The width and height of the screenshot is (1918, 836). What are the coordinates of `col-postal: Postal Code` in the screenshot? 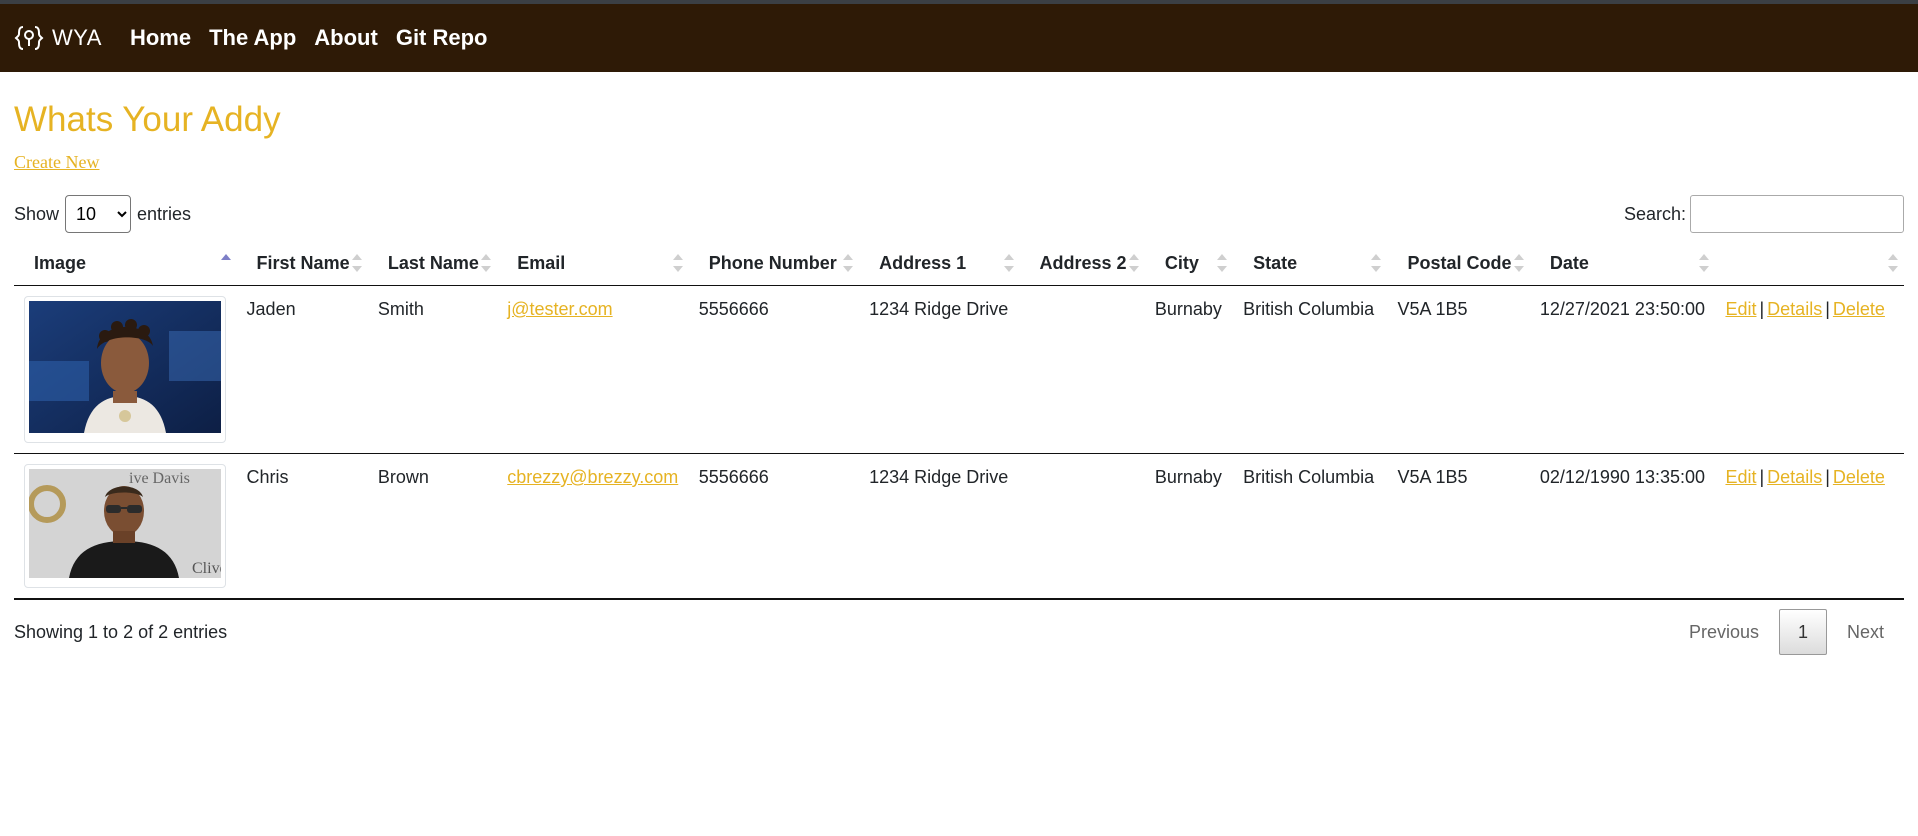 It's located at (1458, 263).